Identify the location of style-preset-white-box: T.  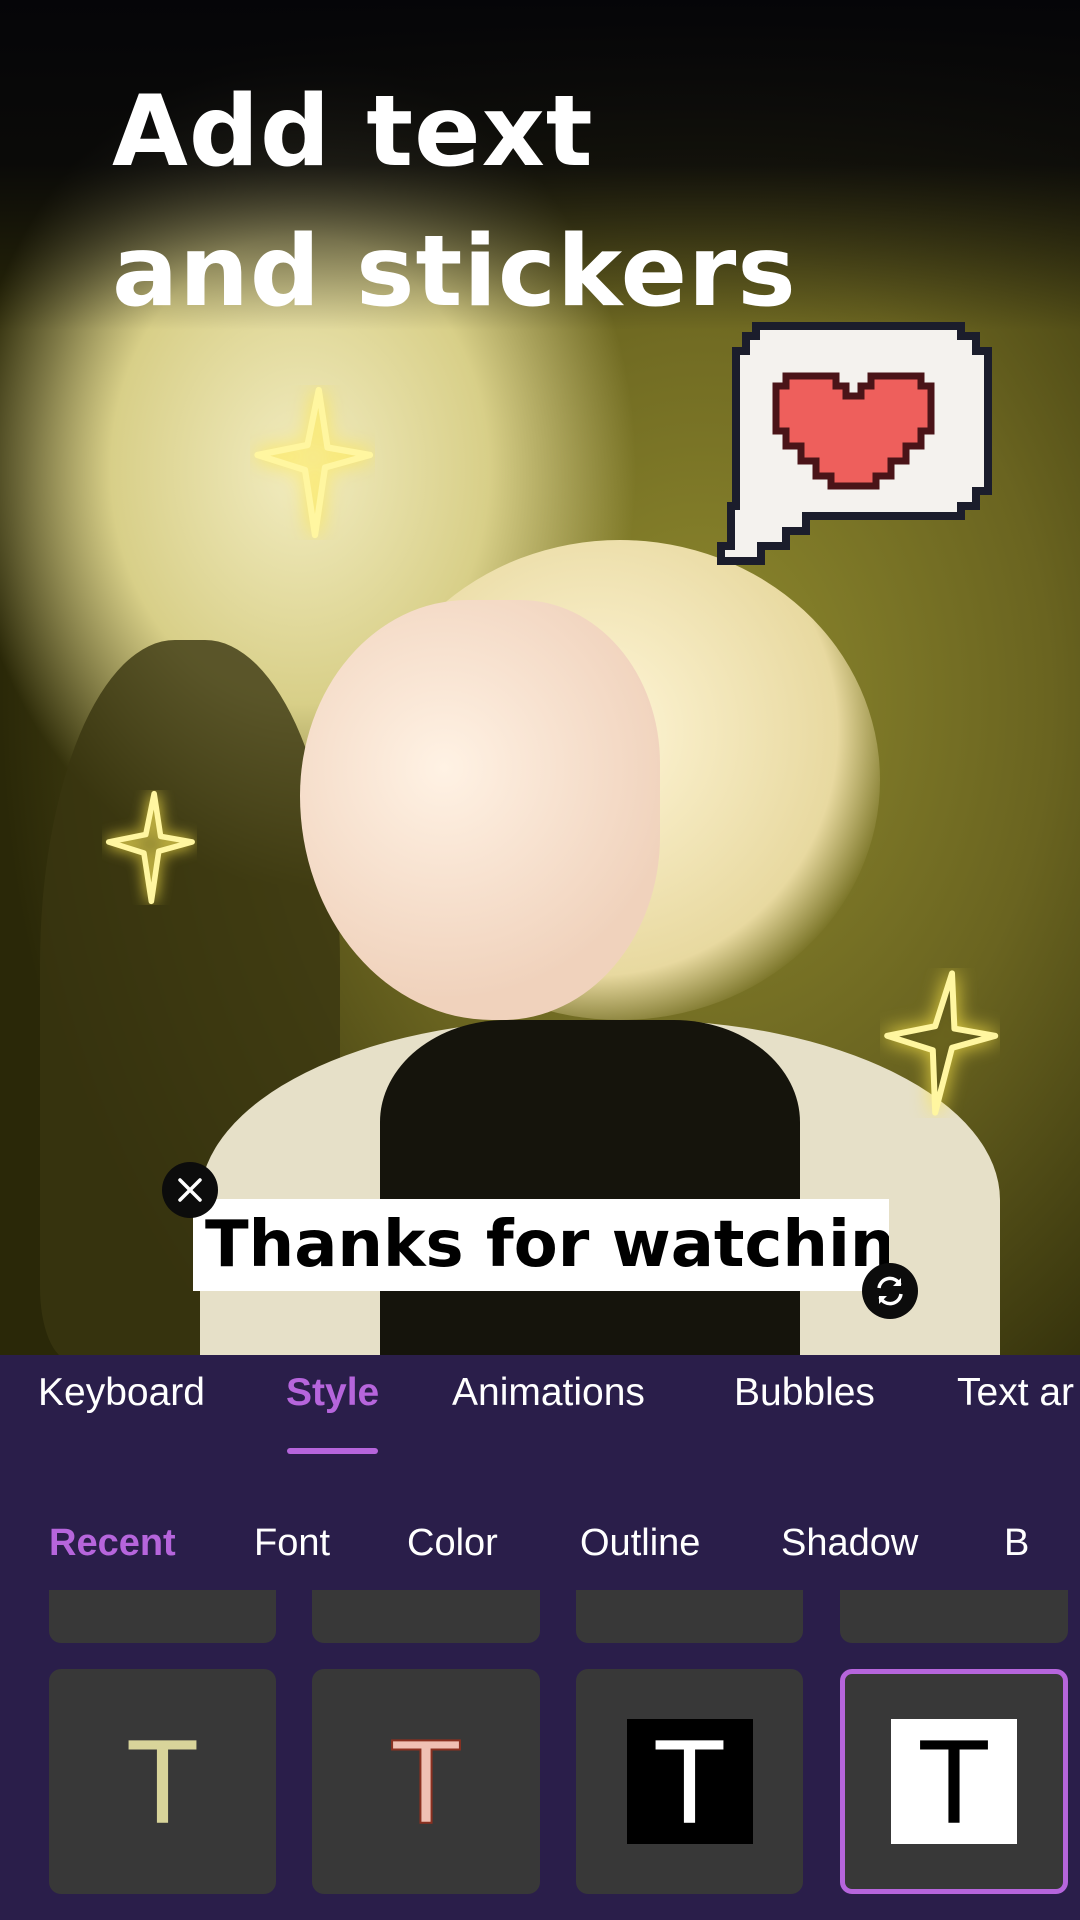
(954, 1781).